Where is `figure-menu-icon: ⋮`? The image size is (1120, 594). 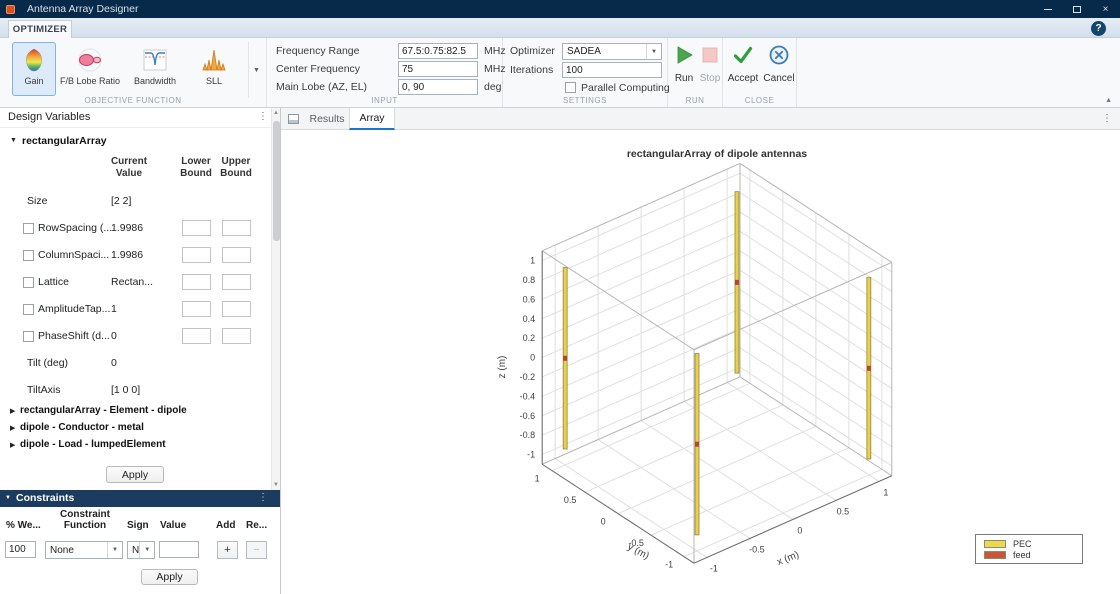
figure-menu-icon: ⋮ is located at coordinates (1107, 118).